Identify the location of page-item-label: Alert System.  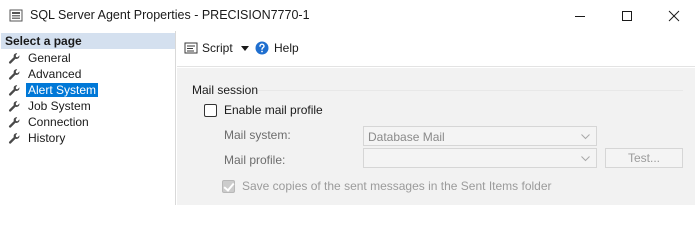
(62, 90).